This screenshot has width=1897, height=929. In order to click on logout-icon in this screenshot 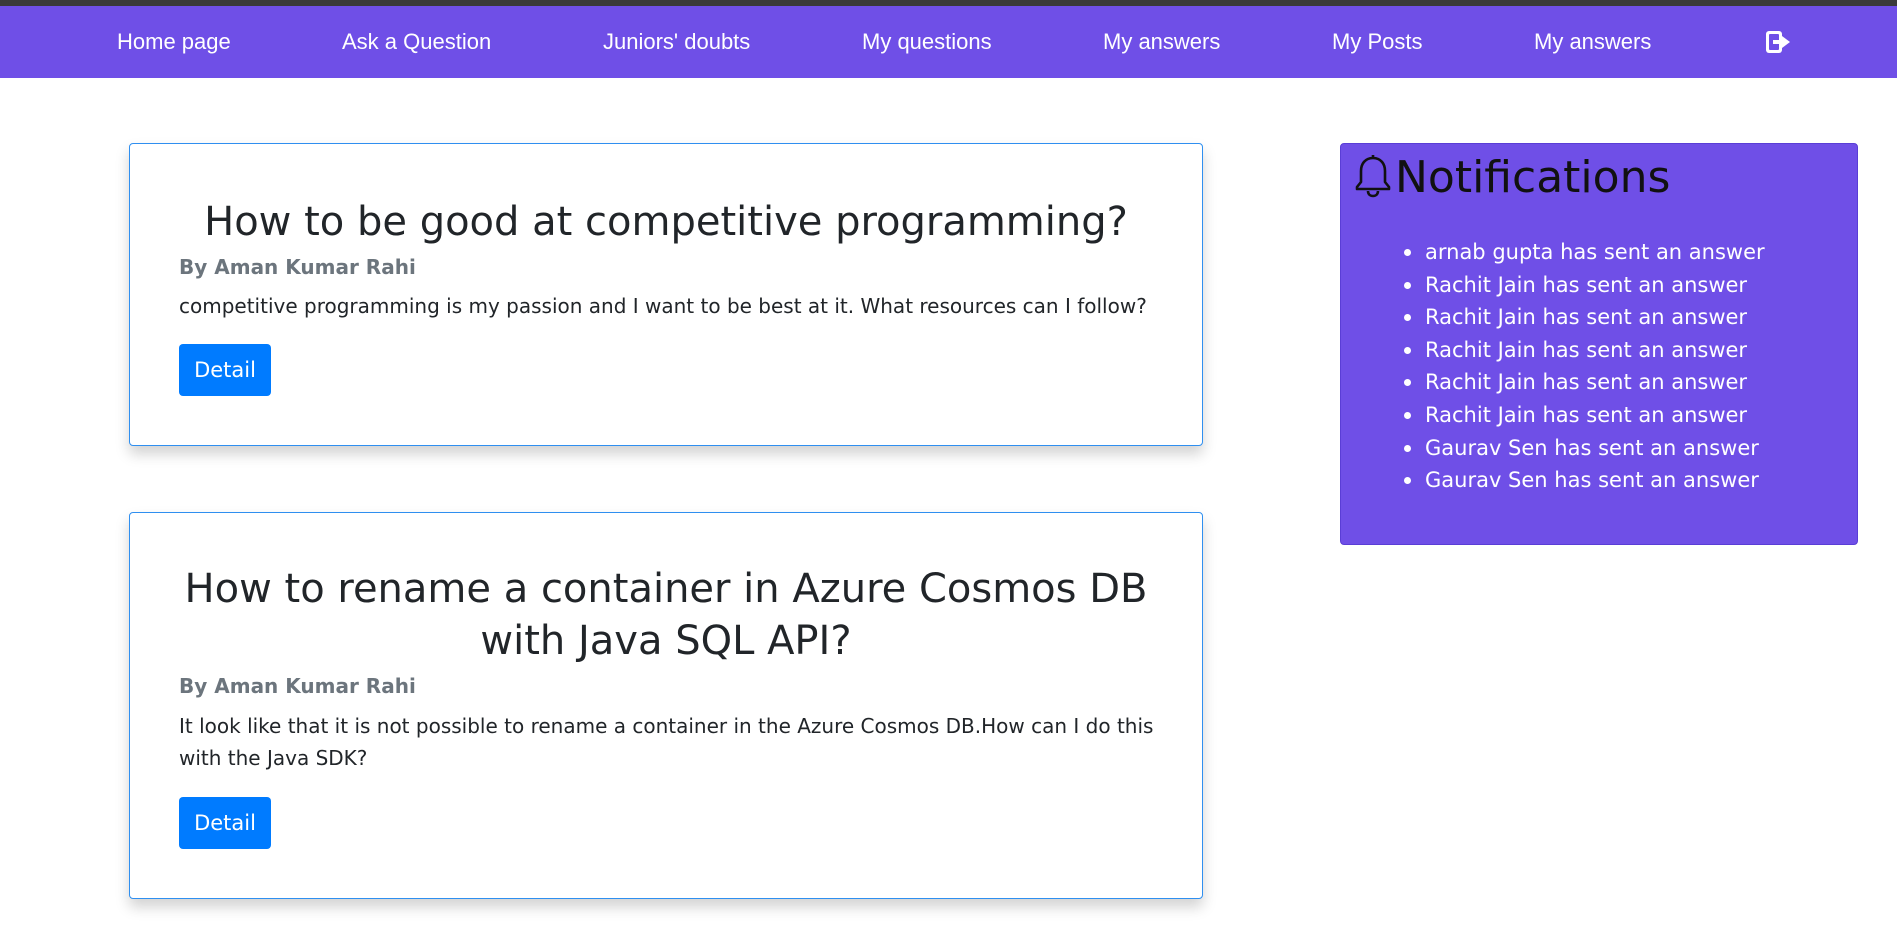, I will do `click(1778, 42)`.